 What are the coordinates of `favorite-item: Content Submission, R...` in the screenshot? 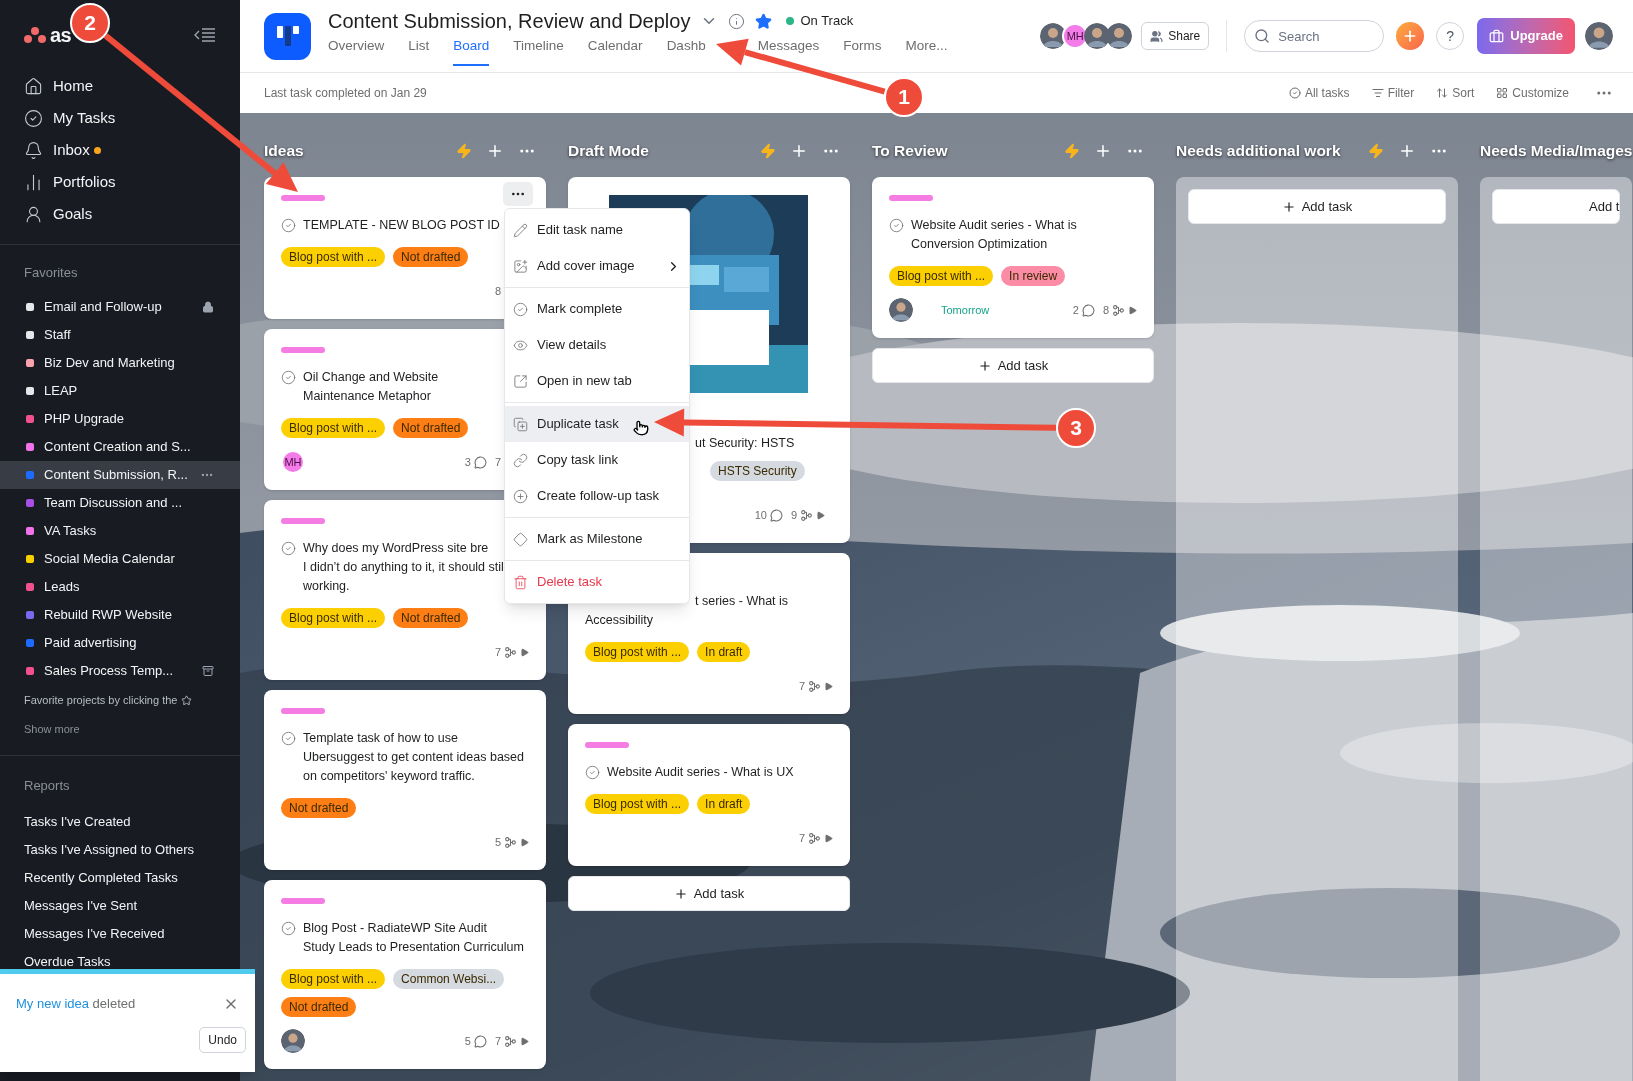 It's located at (120, 474).